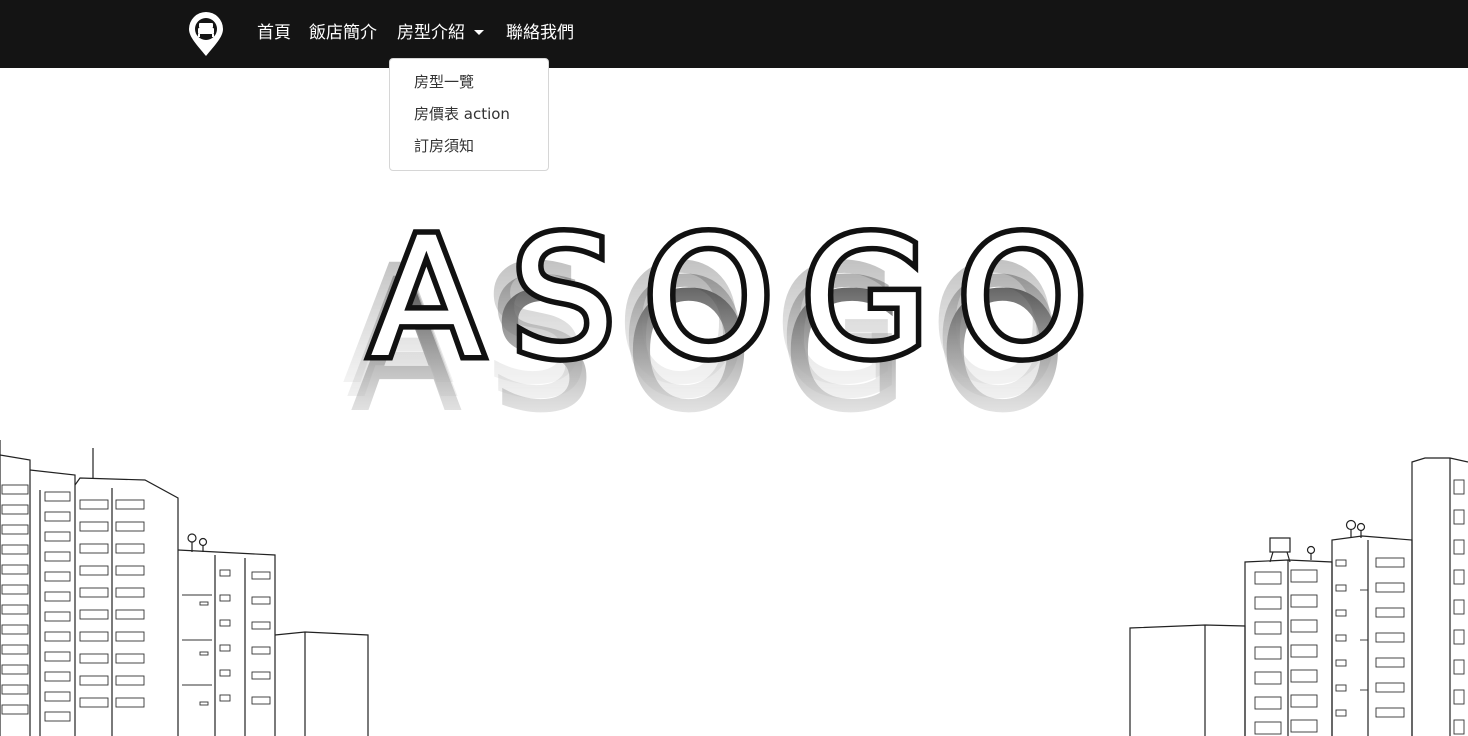  I want to click on rooms-dropdown-menu: 房型一覽 房價表 action 訂房須知, so click(469, 114).